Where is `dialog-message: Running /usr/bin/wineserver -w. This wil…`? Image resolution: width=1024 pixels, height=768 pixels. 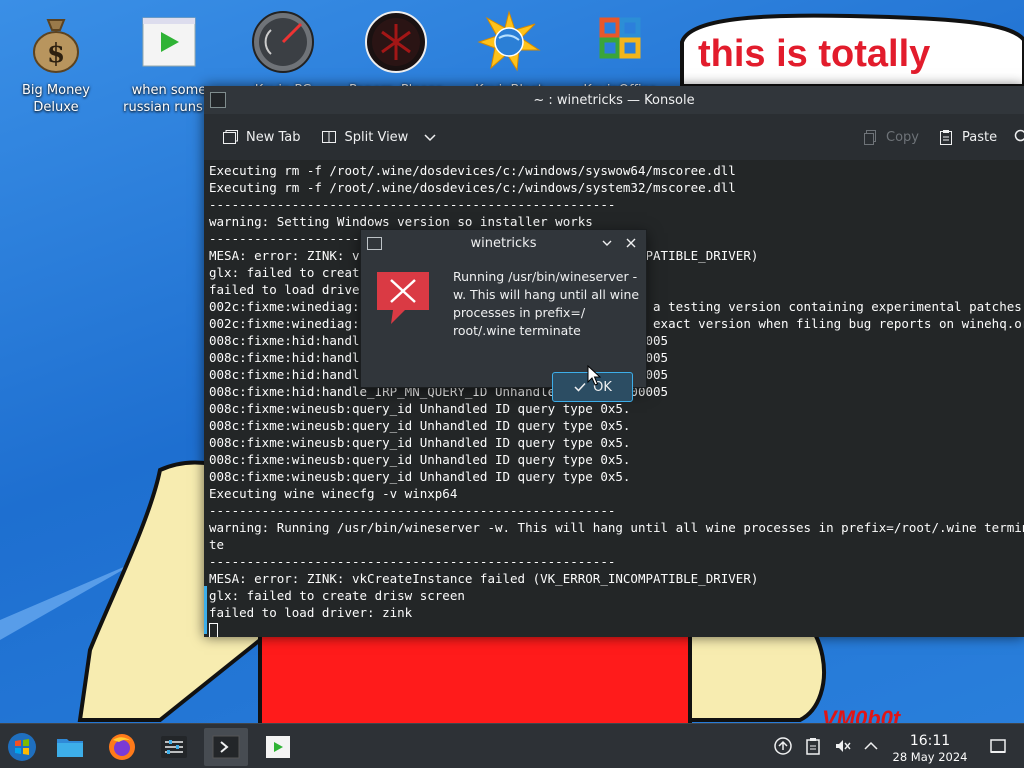 dialog-message: Running /usr/bin/wineserver -w. This wil… is located at coordinates (546, 303).